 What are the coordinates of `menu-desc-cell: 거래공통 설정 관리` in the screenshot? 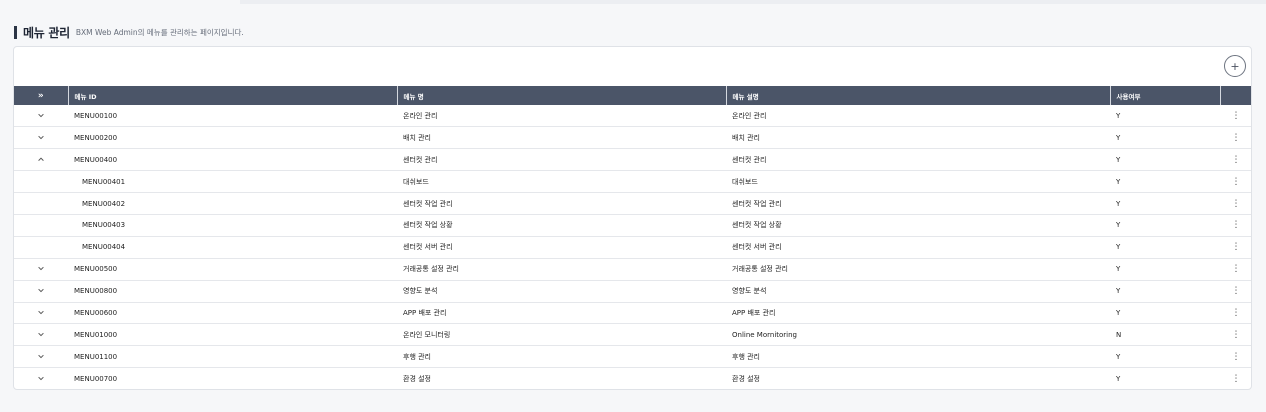 It's located at (760, 269).